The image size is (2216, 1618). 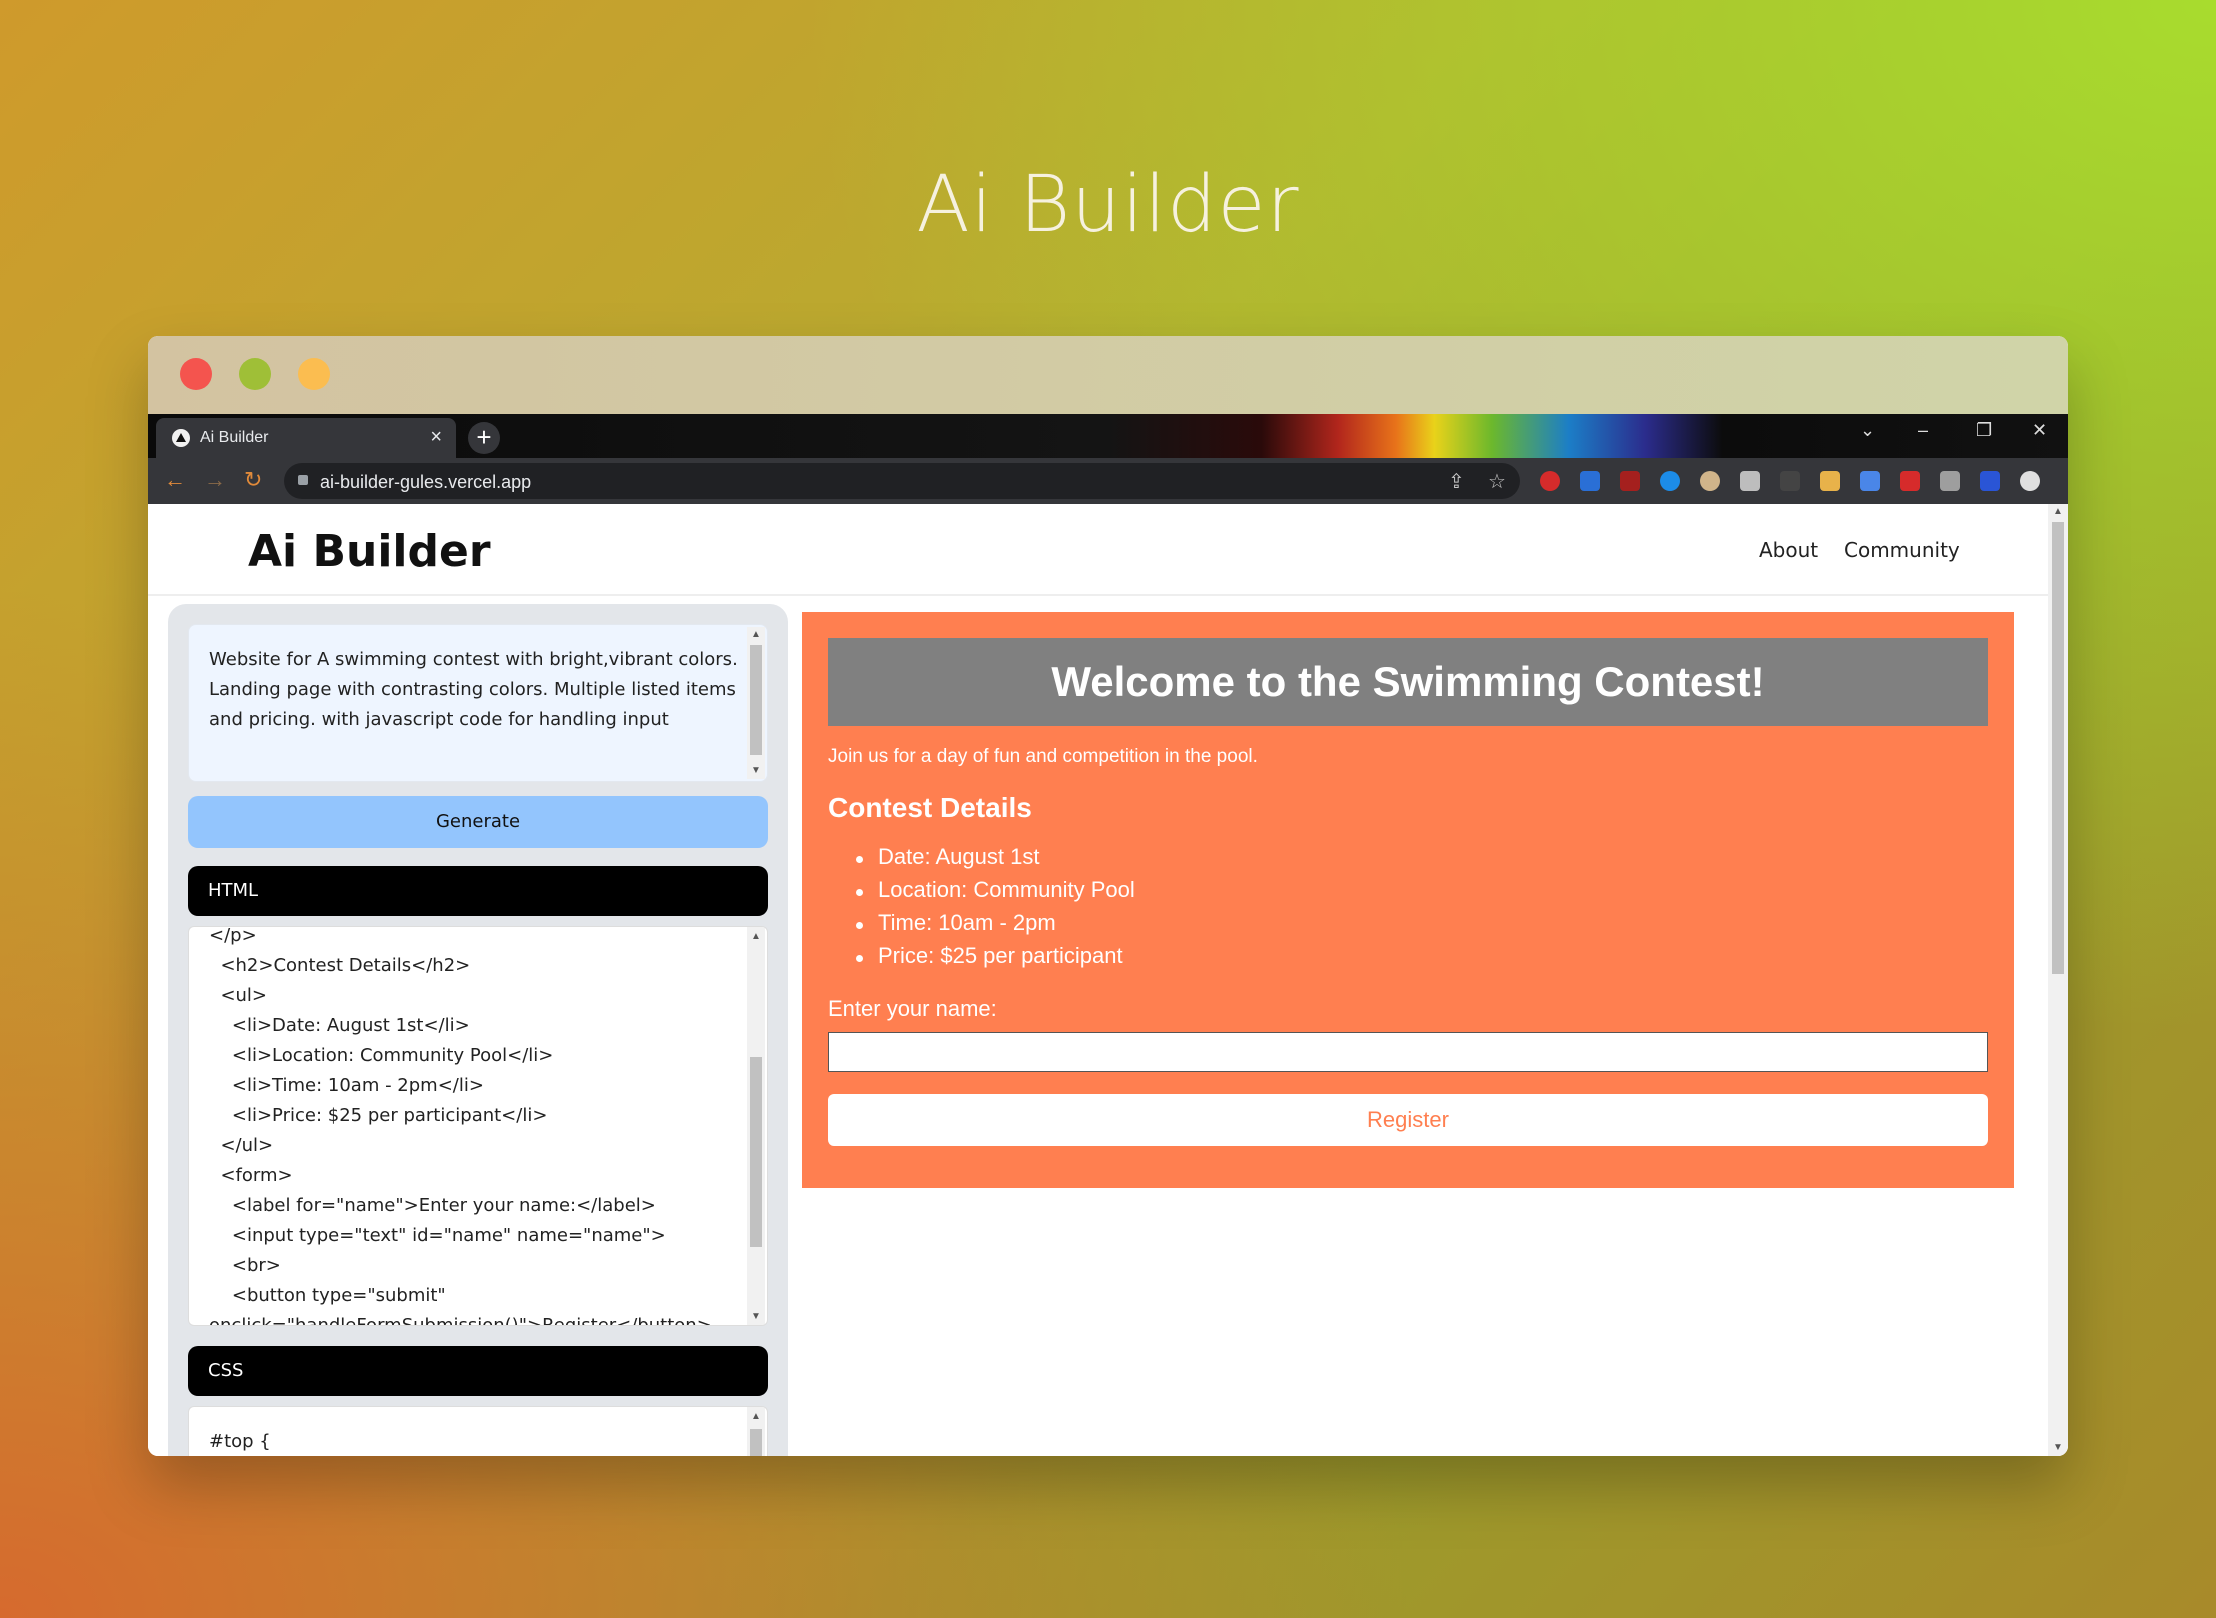 What do you see at coordinates (215, 480) in the screenshot?
I see `forward-icon: →` at bounding box center [215, 480].